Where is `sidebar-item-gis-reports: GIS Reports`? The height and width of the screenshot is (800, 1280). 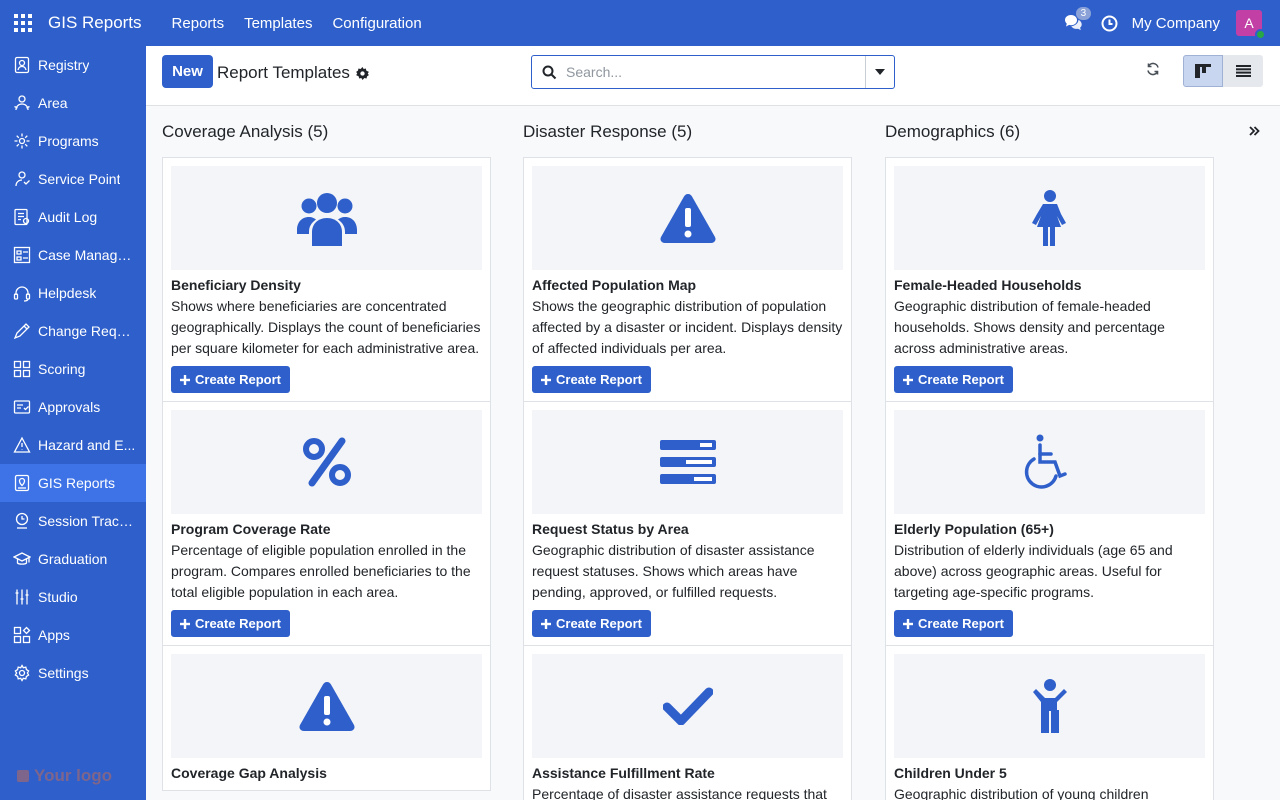
sidebar-item-gis-reports: GIS Reports is located at coordinates (73, 483).